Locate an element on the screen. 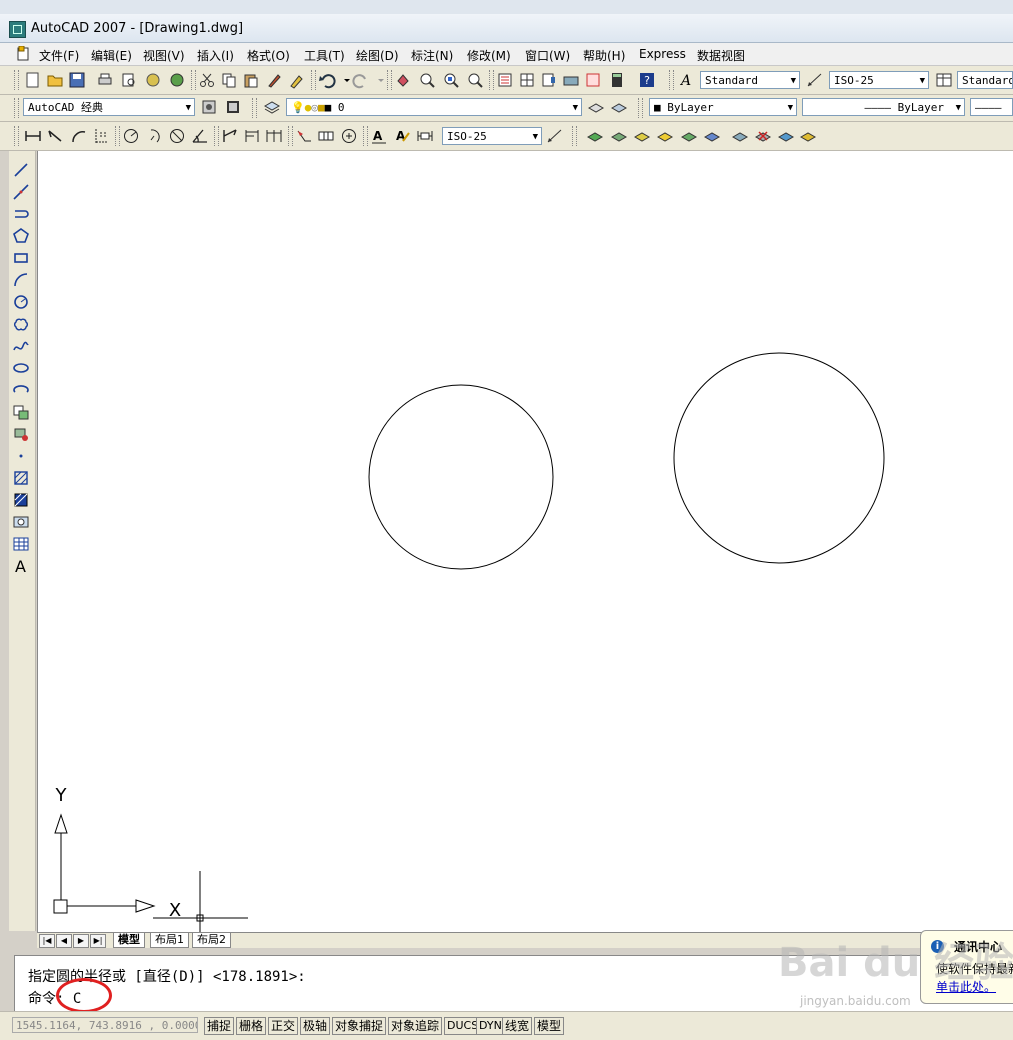 The height and width of the screenshot is (1040, 1013). redo-icon is located at coordinates (361, 80).